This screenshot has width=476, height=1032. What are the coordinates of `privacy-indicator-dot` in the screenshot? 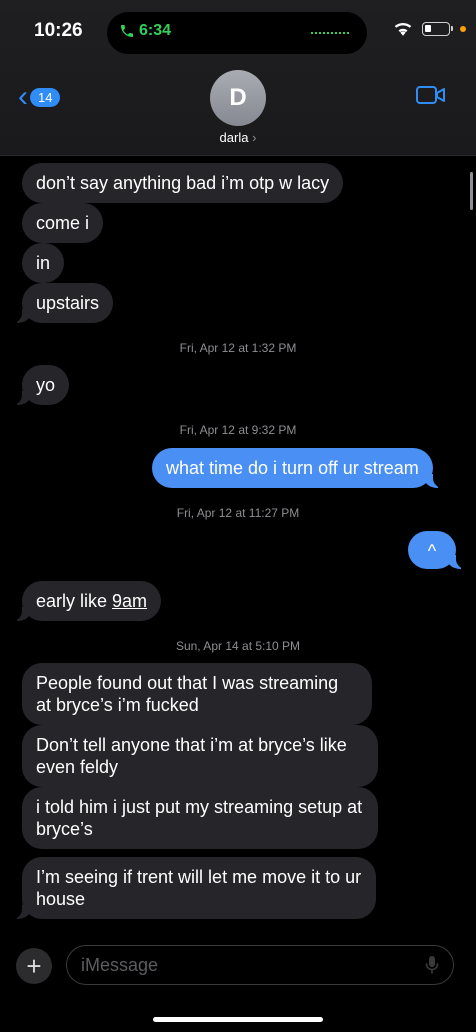 It's located at (463, 29).